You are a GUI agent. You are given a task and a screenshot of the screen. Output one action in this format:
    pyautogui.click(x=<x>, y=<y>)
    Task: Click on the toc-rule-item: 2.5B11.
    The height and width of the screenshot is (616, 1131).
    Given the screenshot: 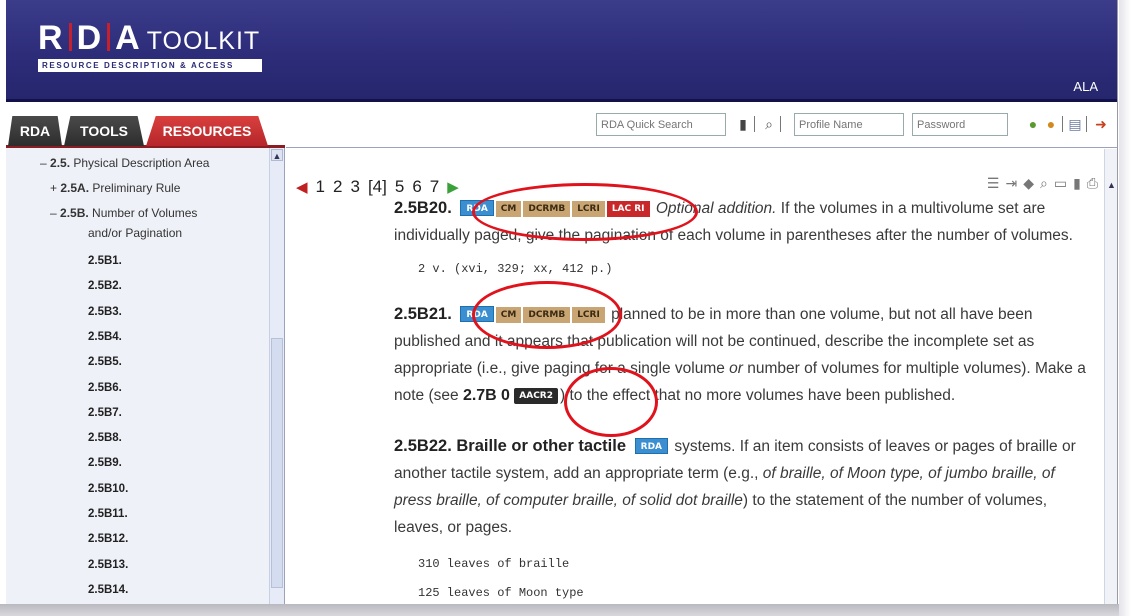 What is the action you would take?
    pyautogui.click(x=108, y=514)
    